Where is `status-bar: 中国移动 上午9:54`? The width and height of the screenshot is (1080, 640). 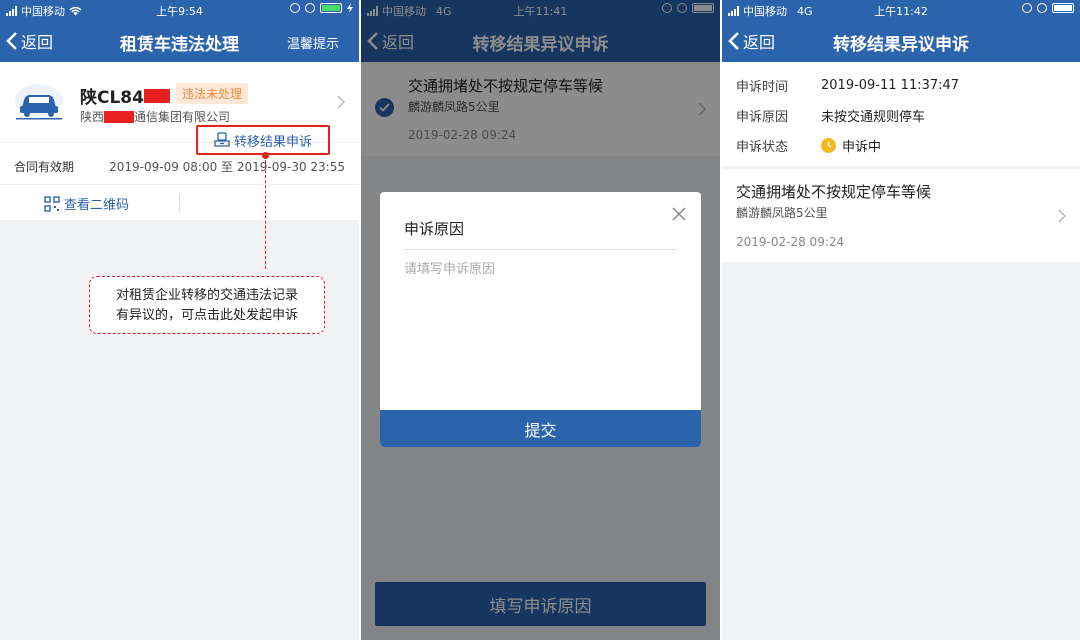 status-bar: 中国移动 上午9:54 is located at coordinates (179, 10).